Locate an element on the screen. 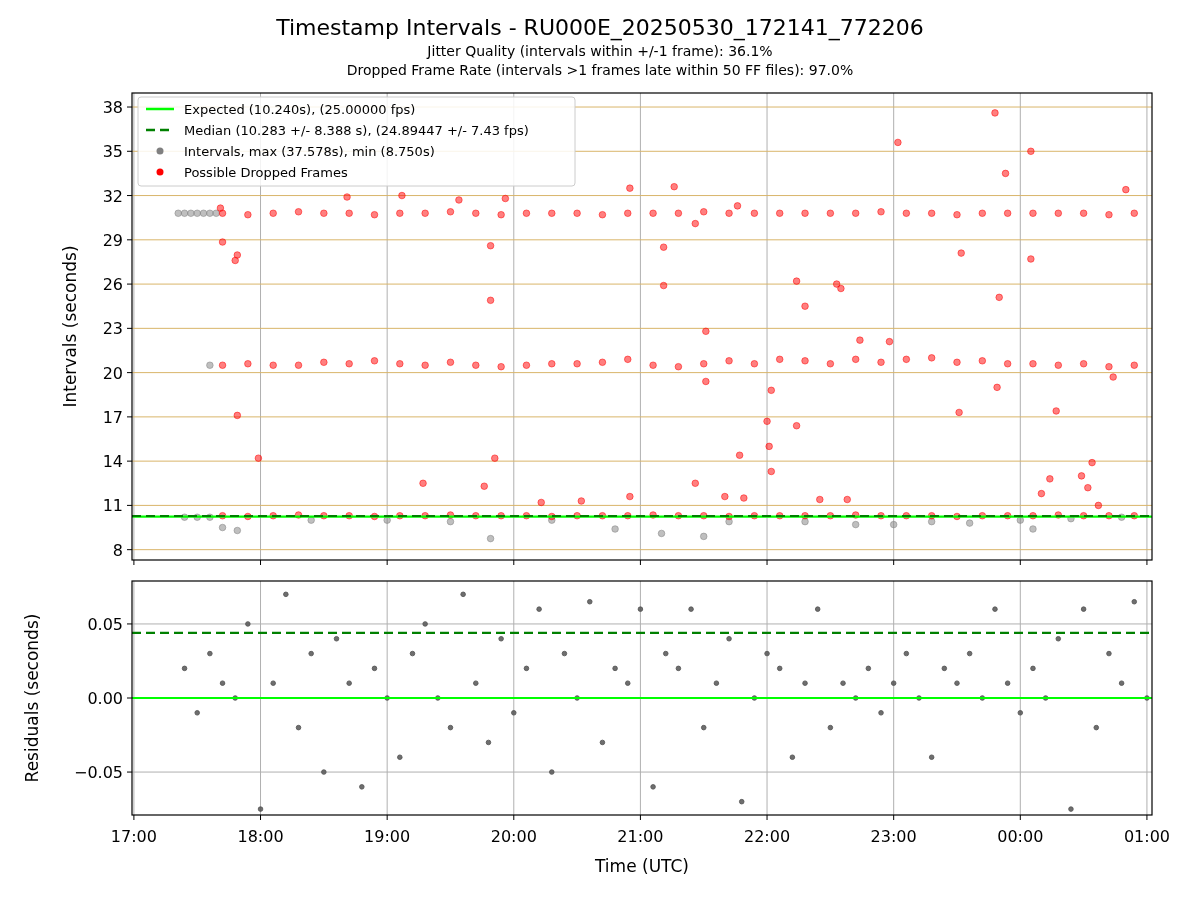 This screenshot has height=900, width=1200. tick-label: −0.05 is located at coordinates (98, 773).